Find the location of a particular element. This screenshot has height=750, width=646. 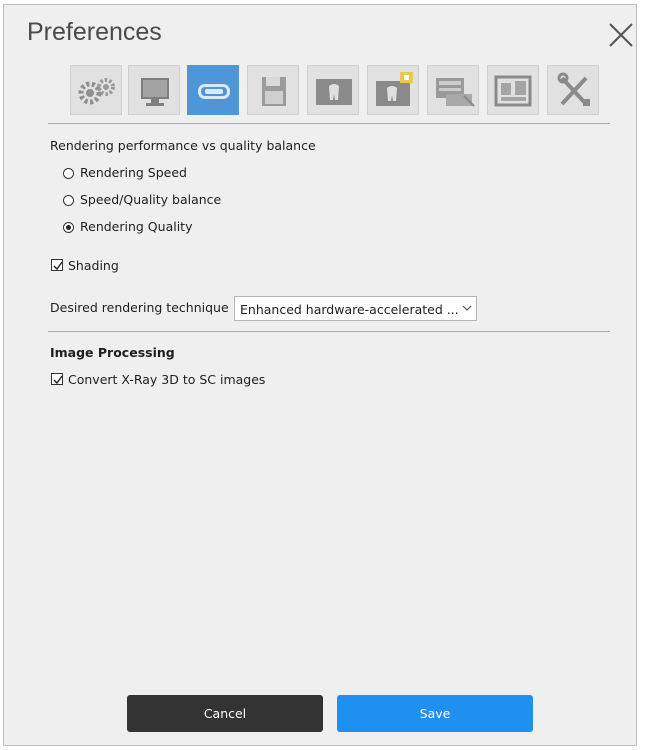

toolbar-divider is located at coordinates (329, 123).